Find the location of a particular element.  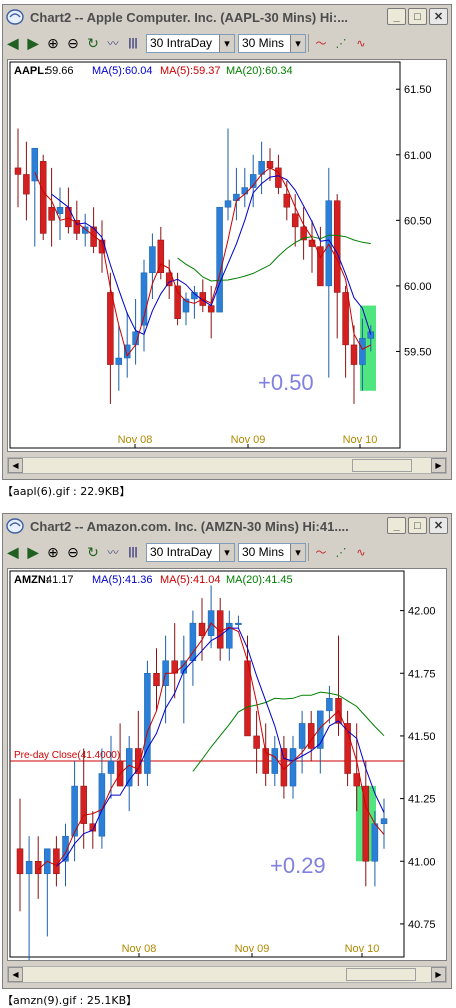

date-tick-label: Nov 09 is located at coordinates (248, 440).